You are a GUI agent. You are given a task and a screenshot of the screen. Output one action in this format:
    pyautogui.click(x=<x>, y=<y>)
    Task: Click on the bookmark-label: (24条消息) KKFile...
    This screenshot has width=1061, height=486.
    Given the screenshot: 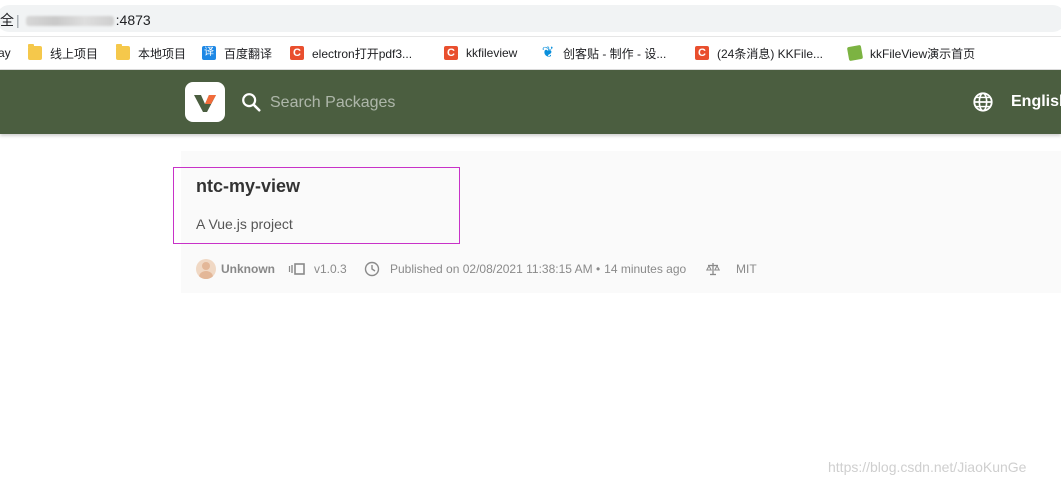 What is the action you would take?
    pyautogui.click(x=770, y=53)
    